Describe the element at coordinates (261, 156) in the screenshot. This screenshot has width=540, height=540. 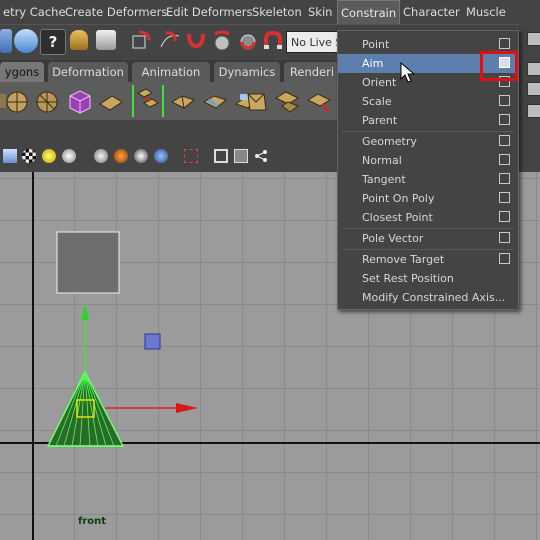
I see `hierarchy-icon` at that location.